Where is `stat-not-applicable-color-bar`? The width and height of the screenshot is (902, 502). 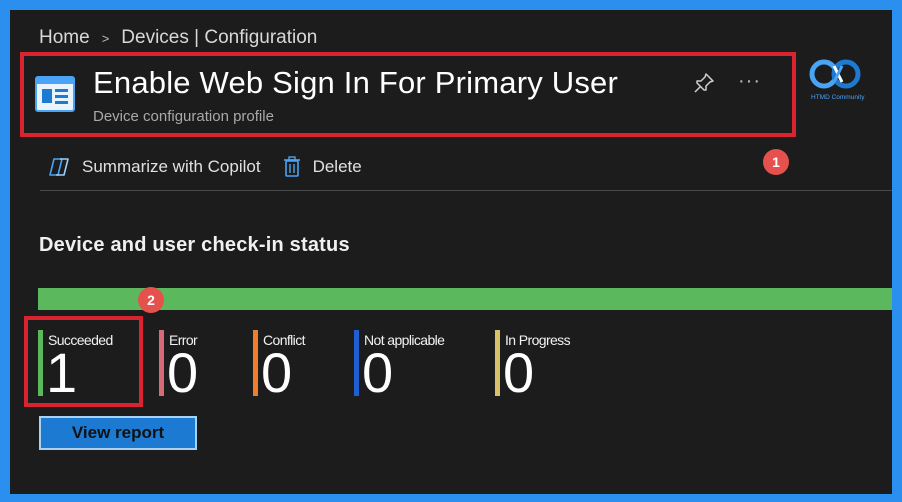 stat-not-applicable-color-bar is located at coordinates (356, 363).